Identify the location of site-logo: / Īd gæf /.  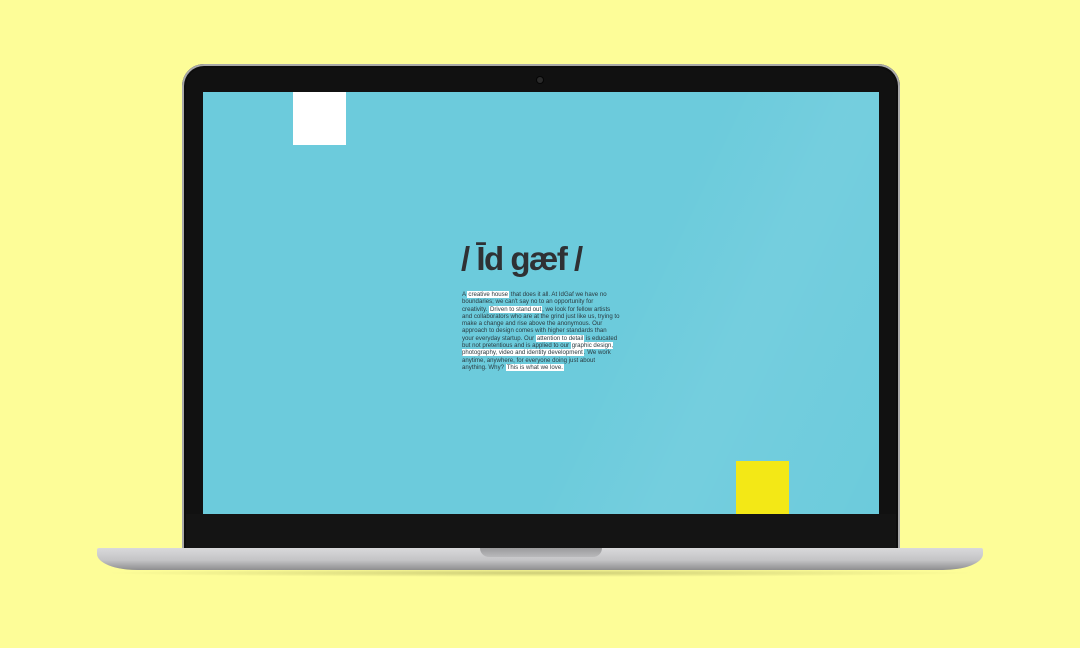
(522, 259).